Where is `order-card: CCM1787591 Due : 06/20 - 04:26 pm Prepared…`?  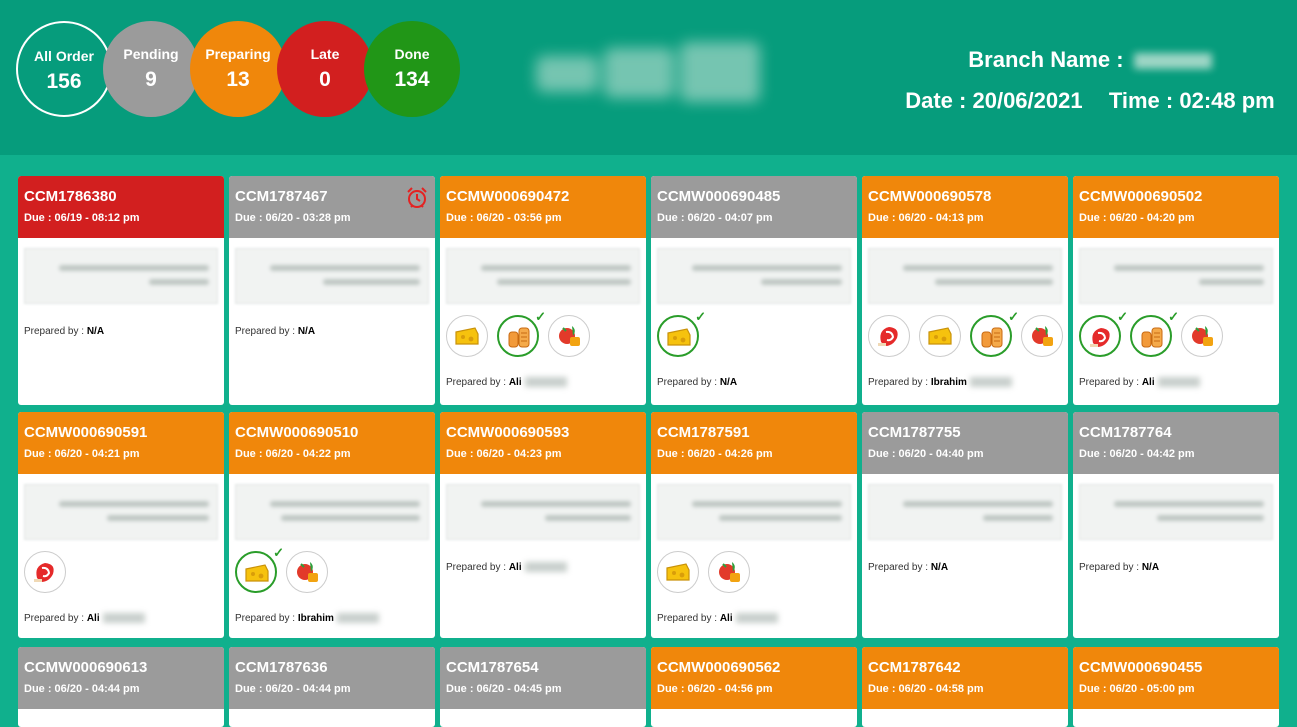 order-card: CCM1787591 Due : 06/20 - 04:26 pm Prepared… is located at coordinates (754, 525).